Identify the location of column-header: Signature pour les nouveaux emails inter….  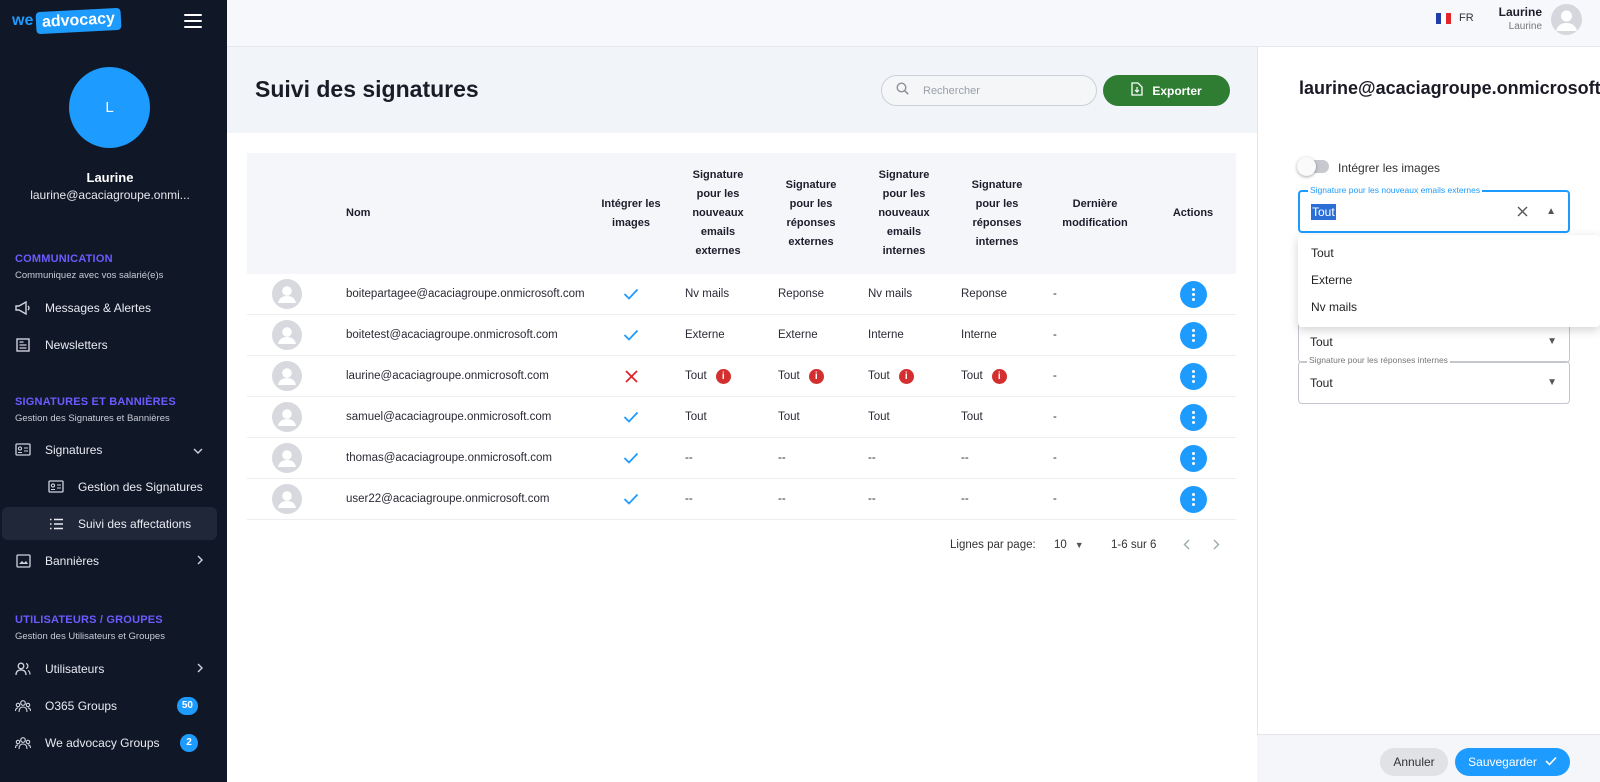
(904, 213).